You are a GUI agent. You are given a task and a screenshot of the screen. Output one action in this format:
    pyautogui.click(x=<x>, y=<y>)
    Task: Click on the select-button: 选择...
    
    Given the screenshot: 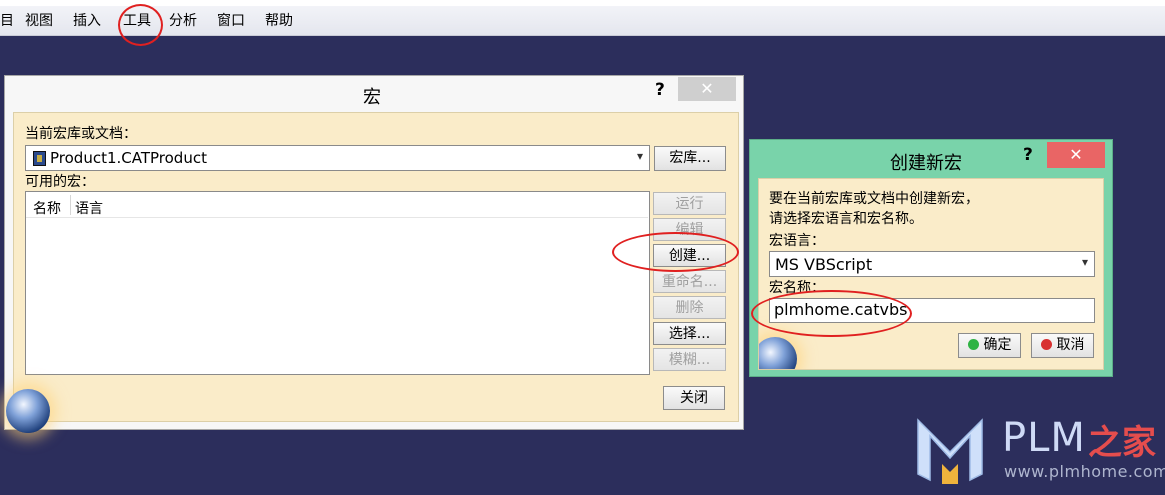 What is the action you would take?
    pyautogui.click(x=689, y=333)
    